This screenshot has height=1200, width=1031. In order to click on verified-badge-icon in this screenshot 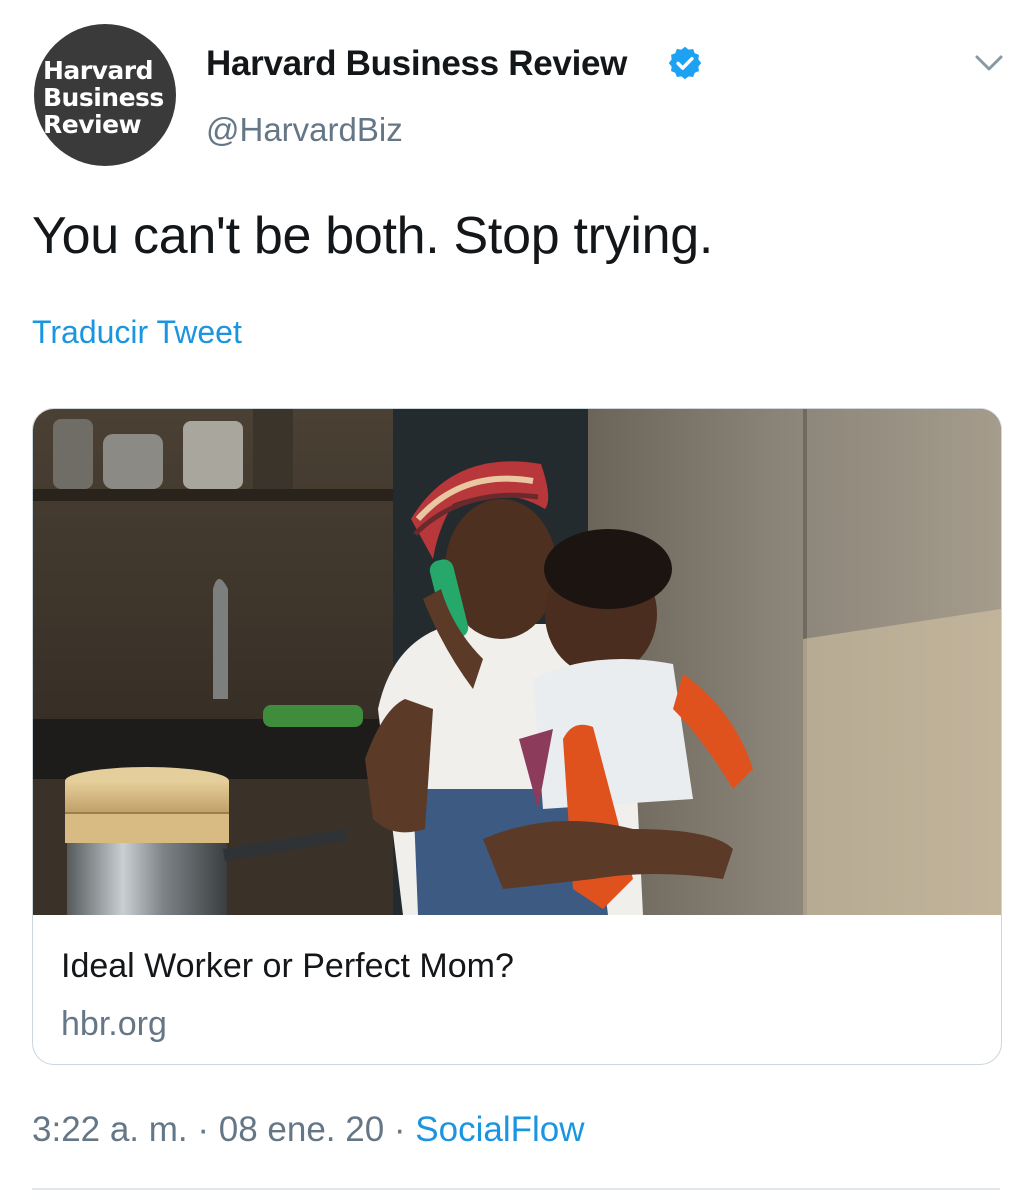, I will do `click(685, 63)`.